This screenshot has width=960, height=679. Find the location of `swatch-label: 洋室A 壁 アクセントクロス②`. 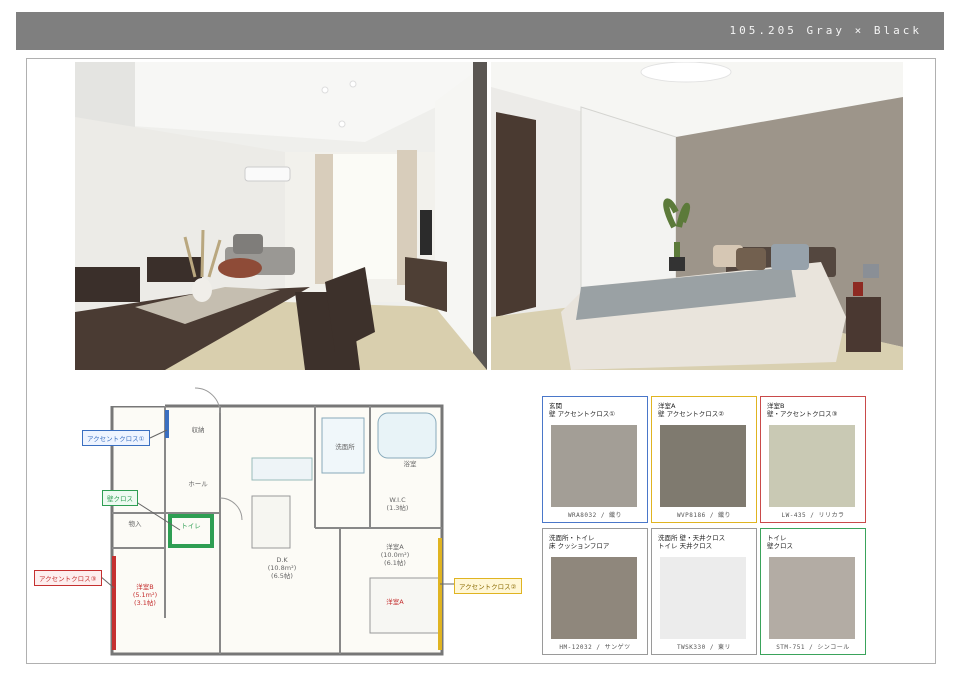

swatch-label: 洋室A 壁 アクセントクロス② is located at coordinates (691, 410).